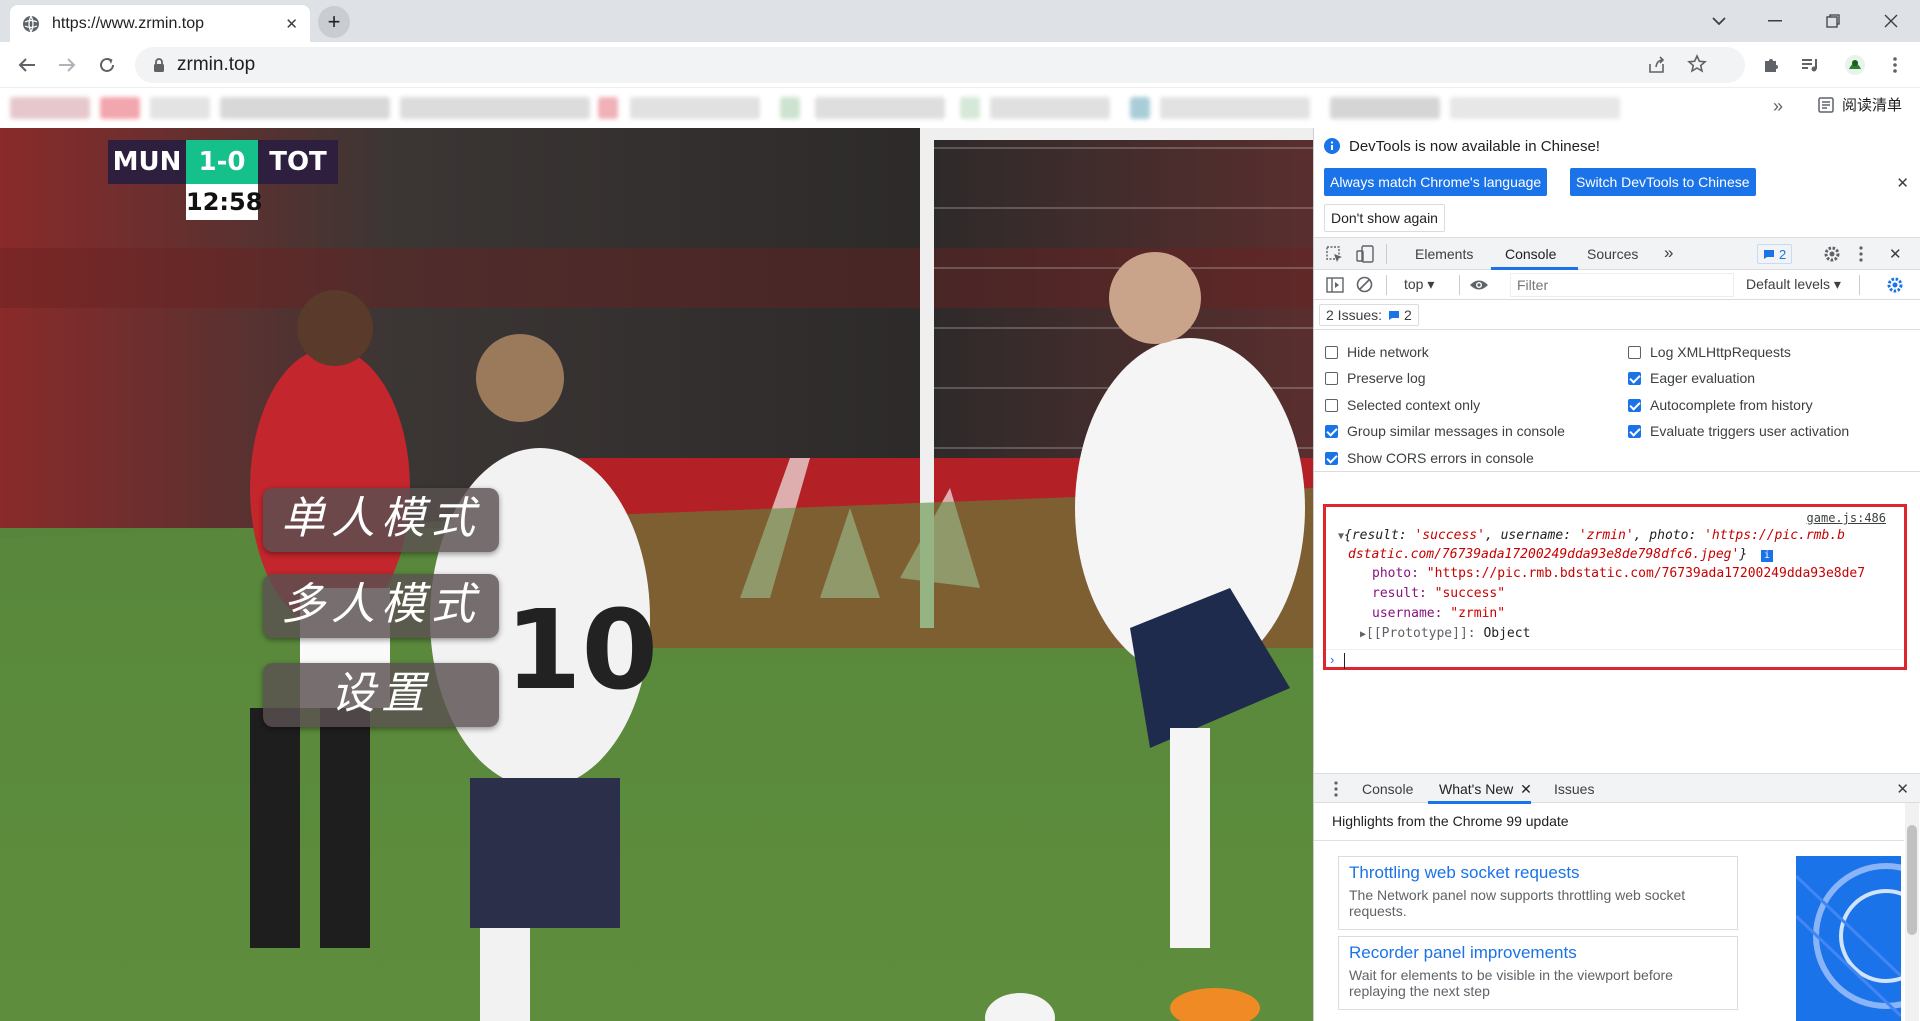 This screenshot has width=1920, height=1021. I want to click on url-text: zrmin.top, so click(216, 65).